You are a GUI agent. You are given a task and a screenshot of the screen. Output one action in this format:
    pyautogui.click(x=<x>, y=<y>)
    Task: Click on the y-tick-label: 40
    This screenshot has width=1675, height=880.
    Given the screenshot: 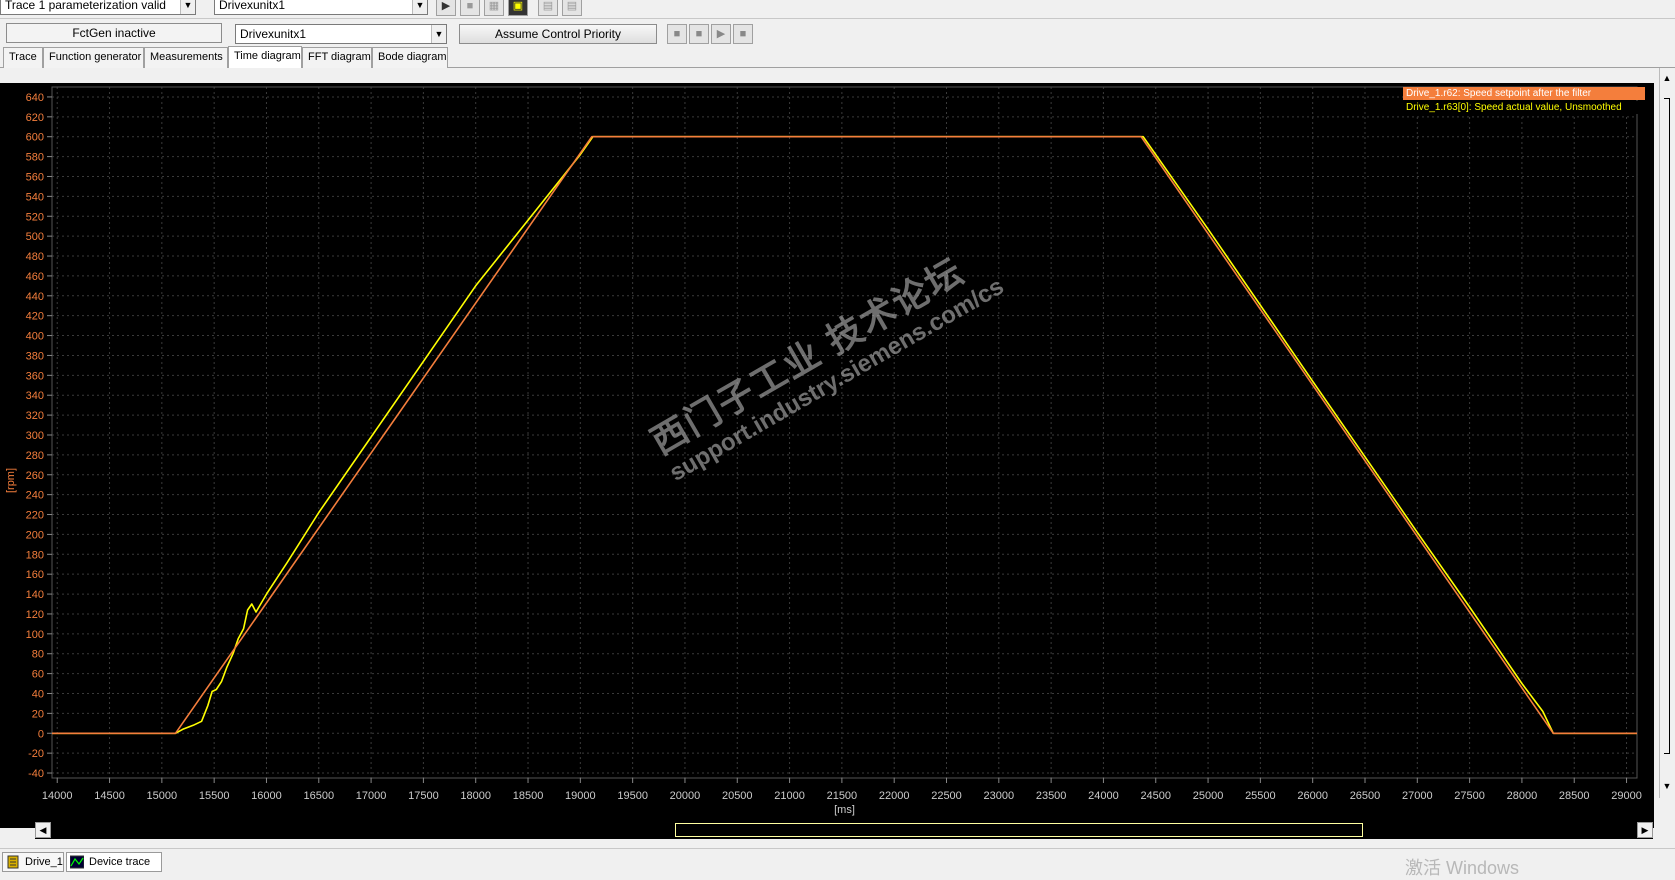 What is the action you would take?
    pyautogui.click(x=38, y=694)
    